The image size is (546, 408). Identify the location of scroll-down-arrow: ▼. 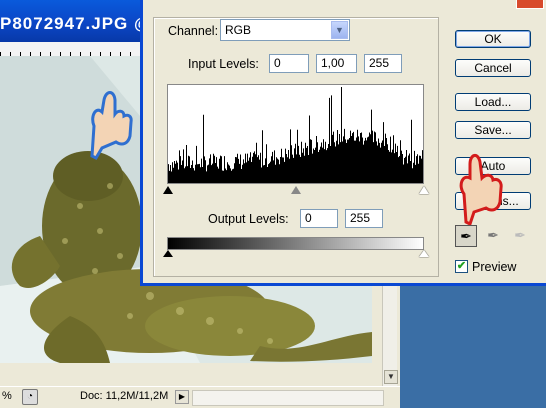
(391, 377).